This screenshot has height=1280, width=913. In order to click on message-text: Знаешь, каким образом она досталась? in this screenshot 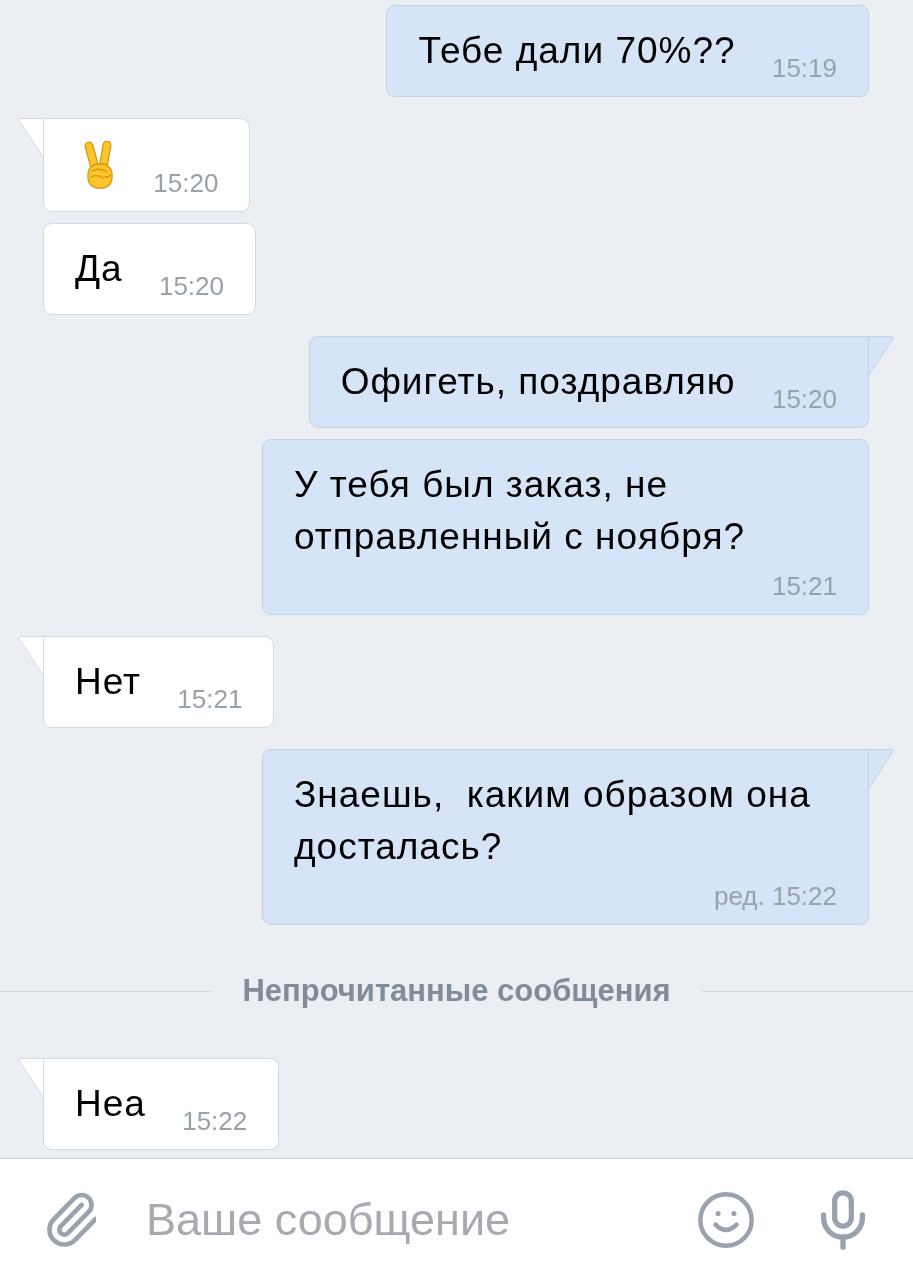, I will do `click(553, 821)`.